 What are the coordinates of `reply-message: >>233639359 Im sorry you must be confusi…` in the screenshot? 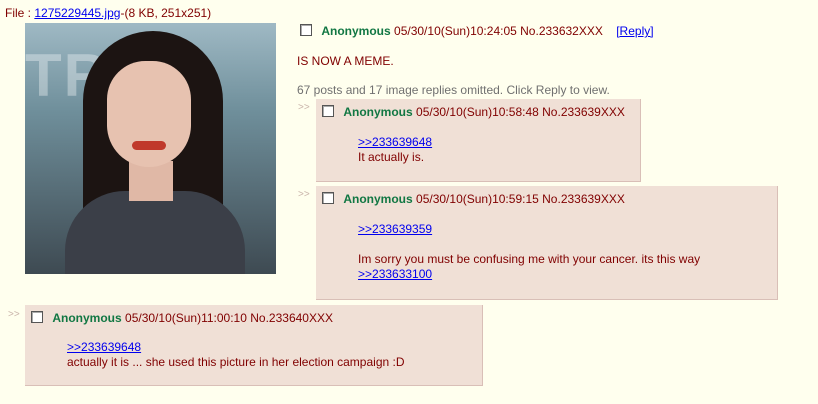 It's located at (529, 252).